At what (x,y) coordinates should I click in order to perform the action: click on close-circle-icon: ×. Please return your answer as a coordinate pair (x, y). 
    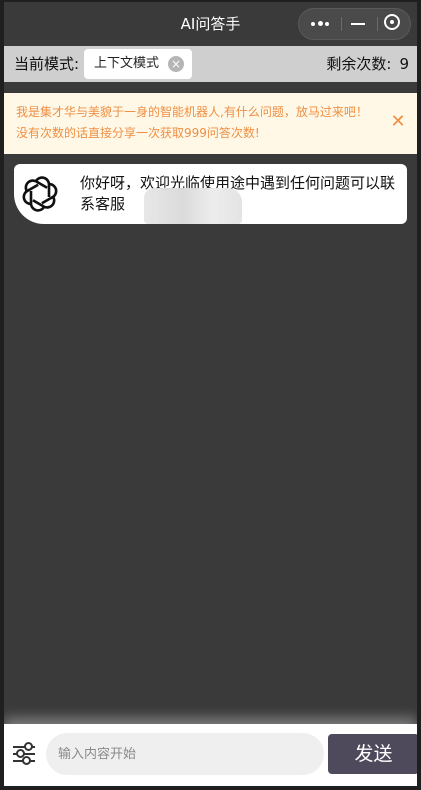
    Looking at the image, I should click on (176, 64).